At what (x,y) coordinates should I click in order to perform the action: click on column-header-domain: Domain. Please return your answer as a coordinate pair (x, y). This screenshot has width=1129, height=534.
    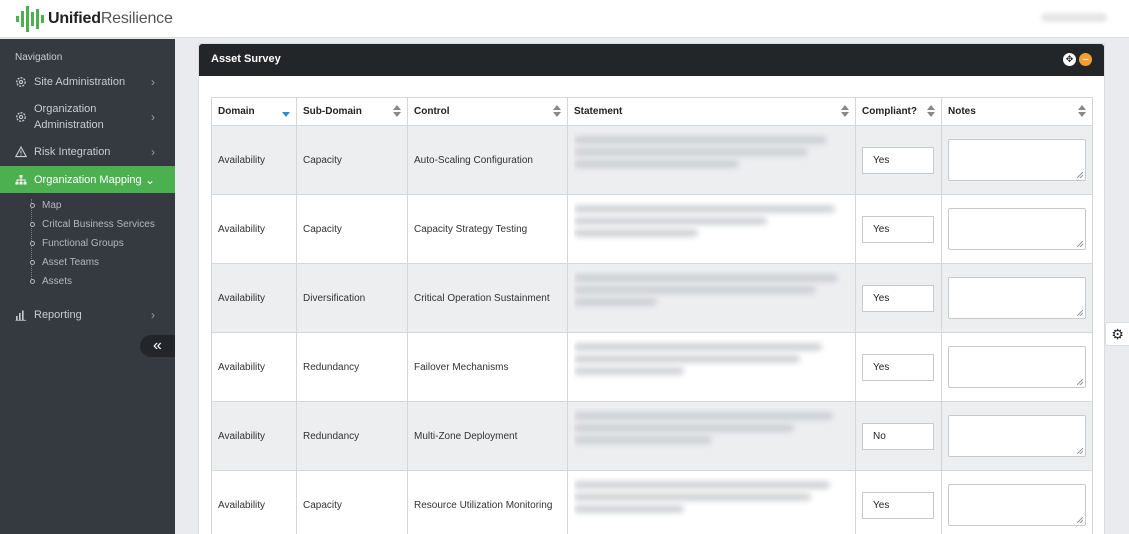
    Looking at the image, I should click on (254, 111).